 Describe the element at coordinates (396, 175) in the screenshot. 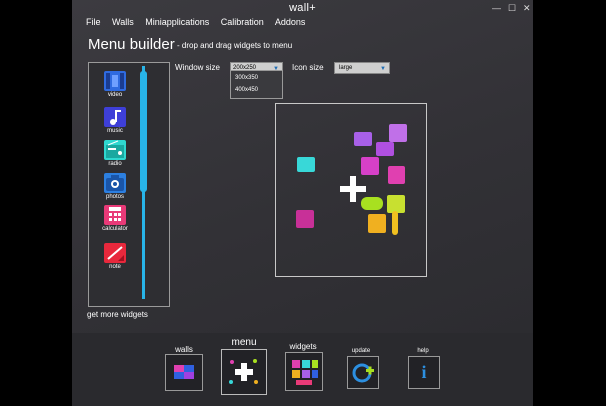

I see `facebook-icon` at that location.